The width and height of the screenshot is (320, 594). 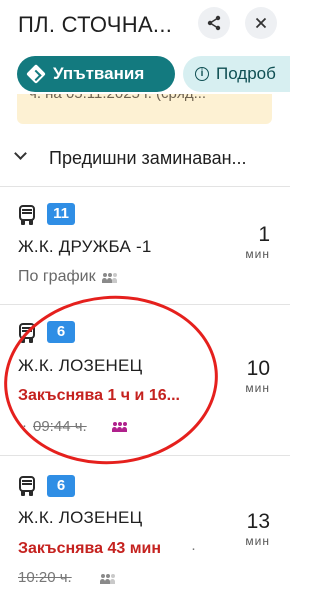 What do you see at coordinates (245, 242) in the screenshot?
I see `minutes-until: 1 мин` at bounding box center [245, 242].